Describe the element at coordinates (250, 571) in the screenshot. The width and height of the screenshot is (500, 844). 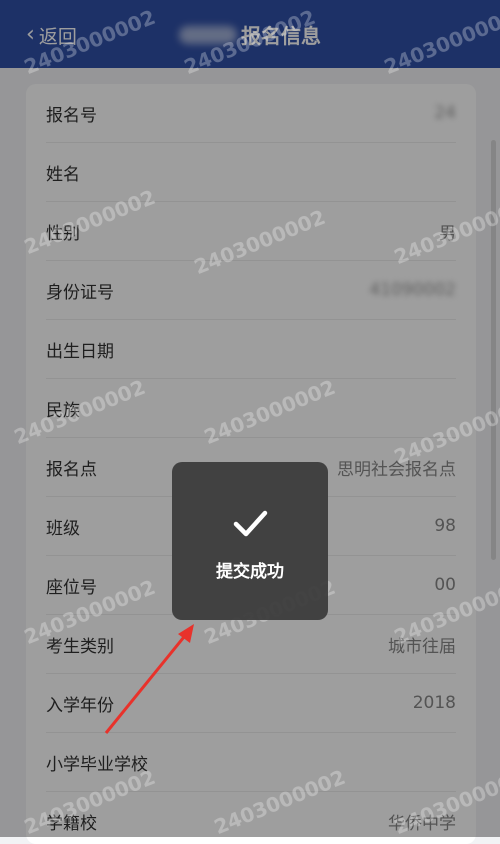
I see `toast-message: 提交成功` at that location.